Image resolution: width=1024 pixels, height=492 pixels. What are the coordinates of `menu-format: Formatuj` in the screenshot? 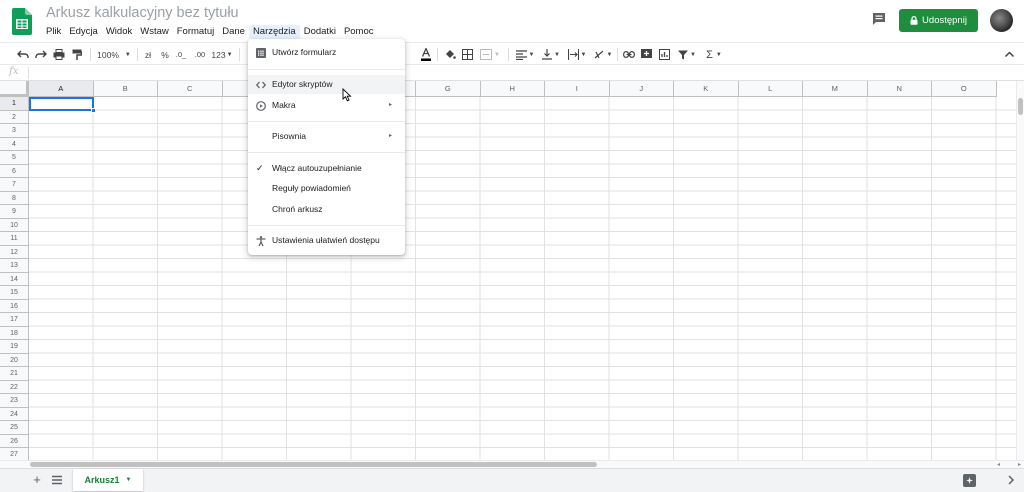 It's located at (195, 32).